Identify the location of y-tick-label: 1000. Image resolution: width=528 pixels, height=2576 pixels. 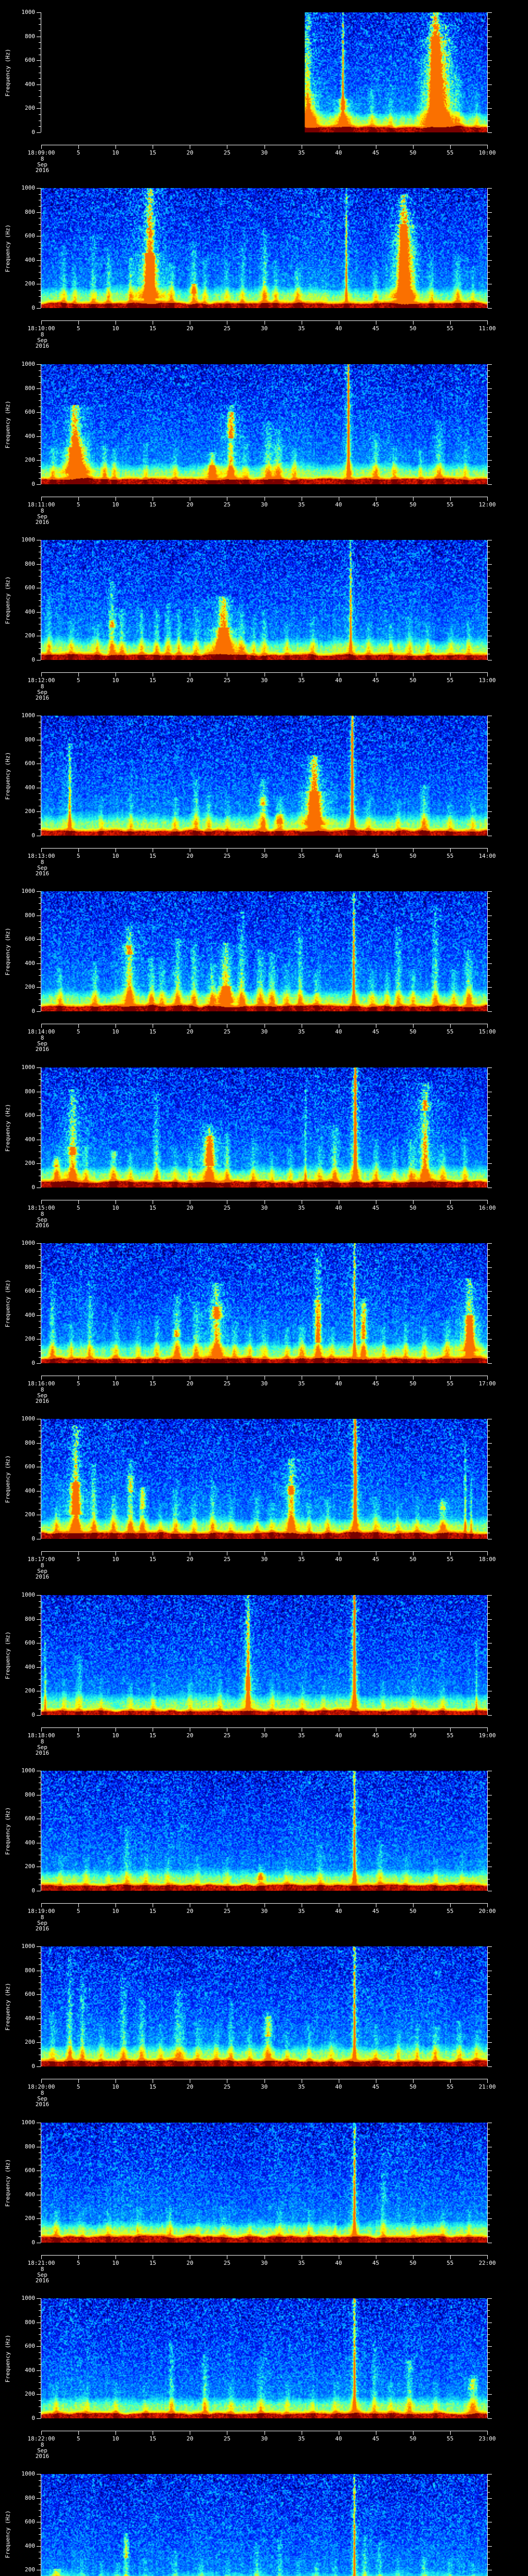
(28, 12).